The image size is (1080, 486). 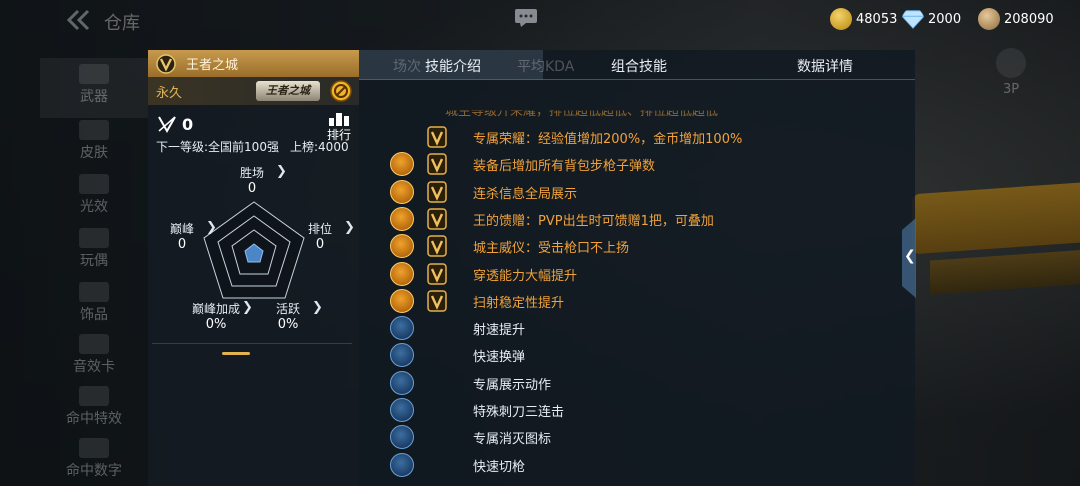 What do you see at coordinates (402, 218) in the screenshot?
I see `gift-icon` at bounding box center [402, 218].